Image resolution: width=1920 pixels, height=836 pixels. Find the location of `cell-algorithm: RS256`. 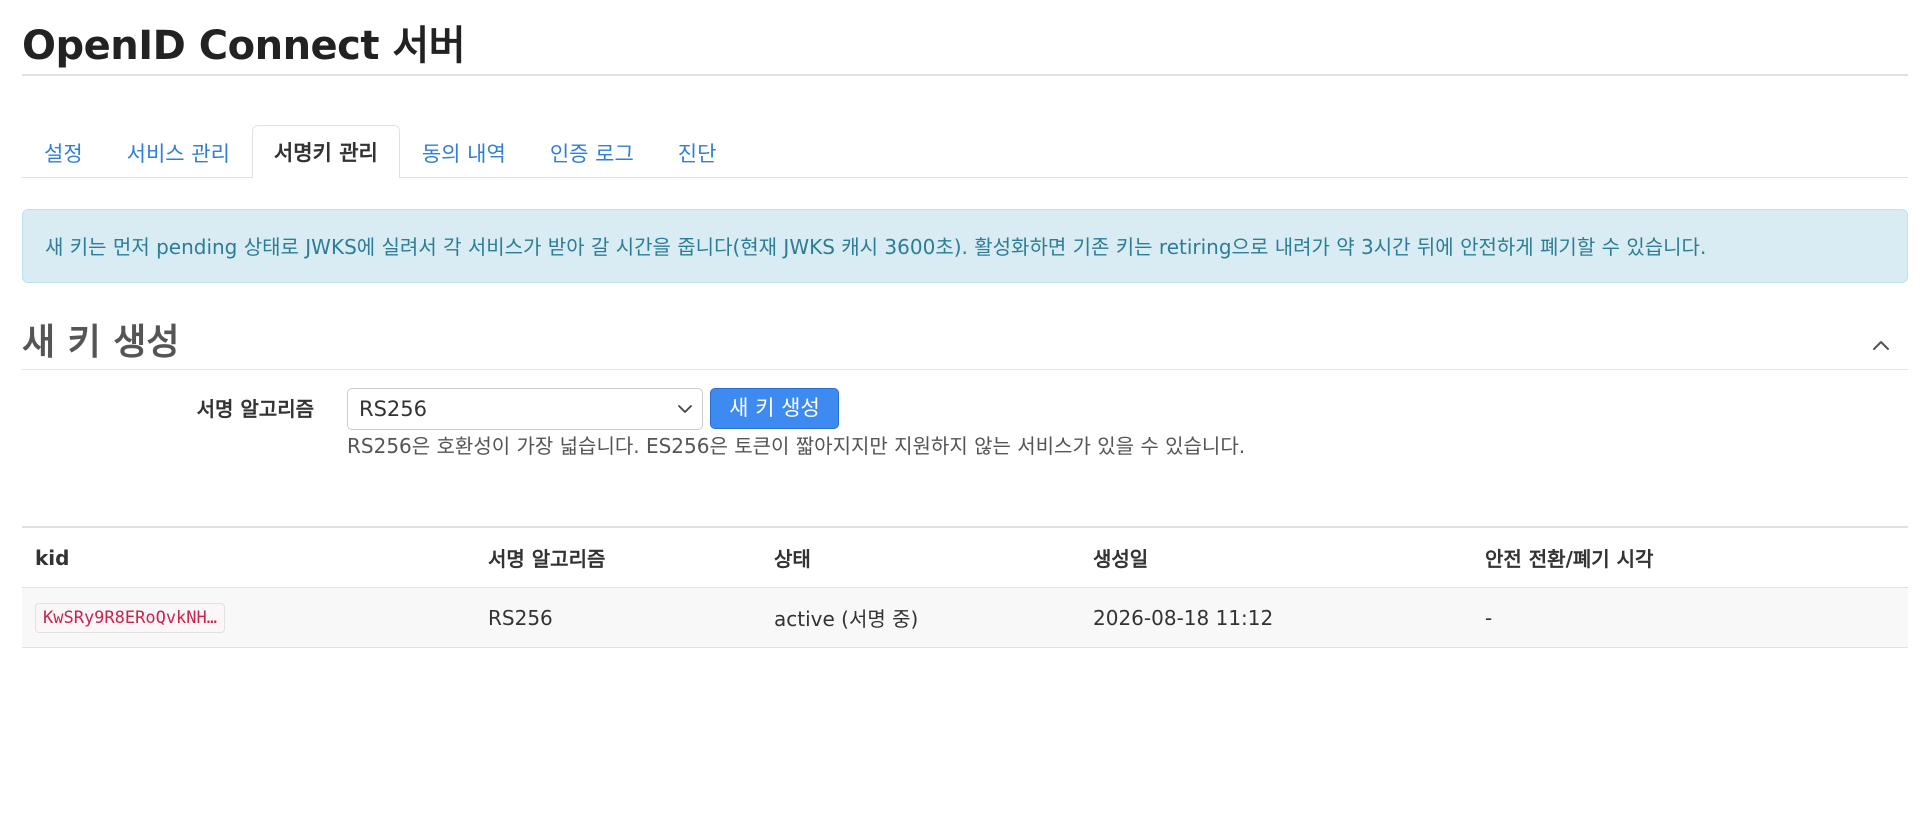

cell-algorithm: RS256 is located at coordinates (618, 617).